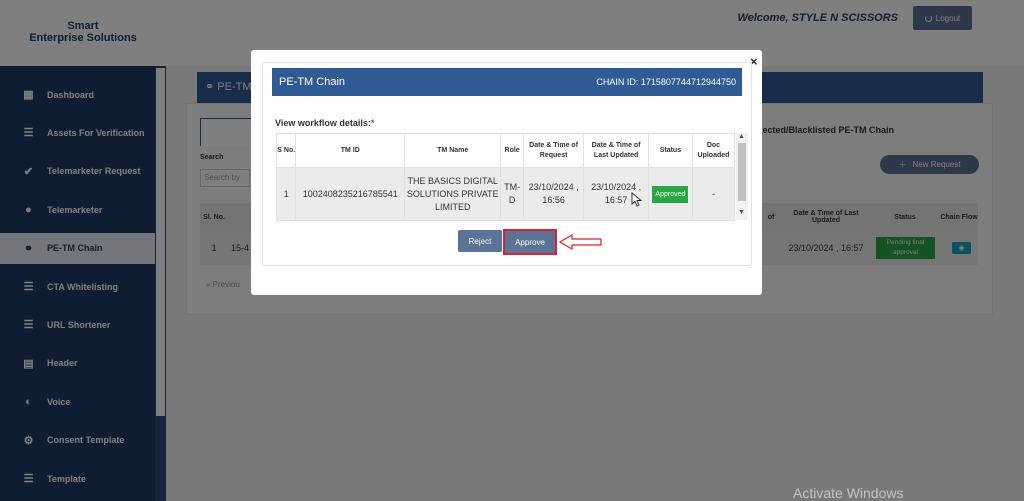 The height and width of the screenshot is (501, 1024). I want to click on th-doc-uploaded: Doc Uploaded, so click(713, 150).